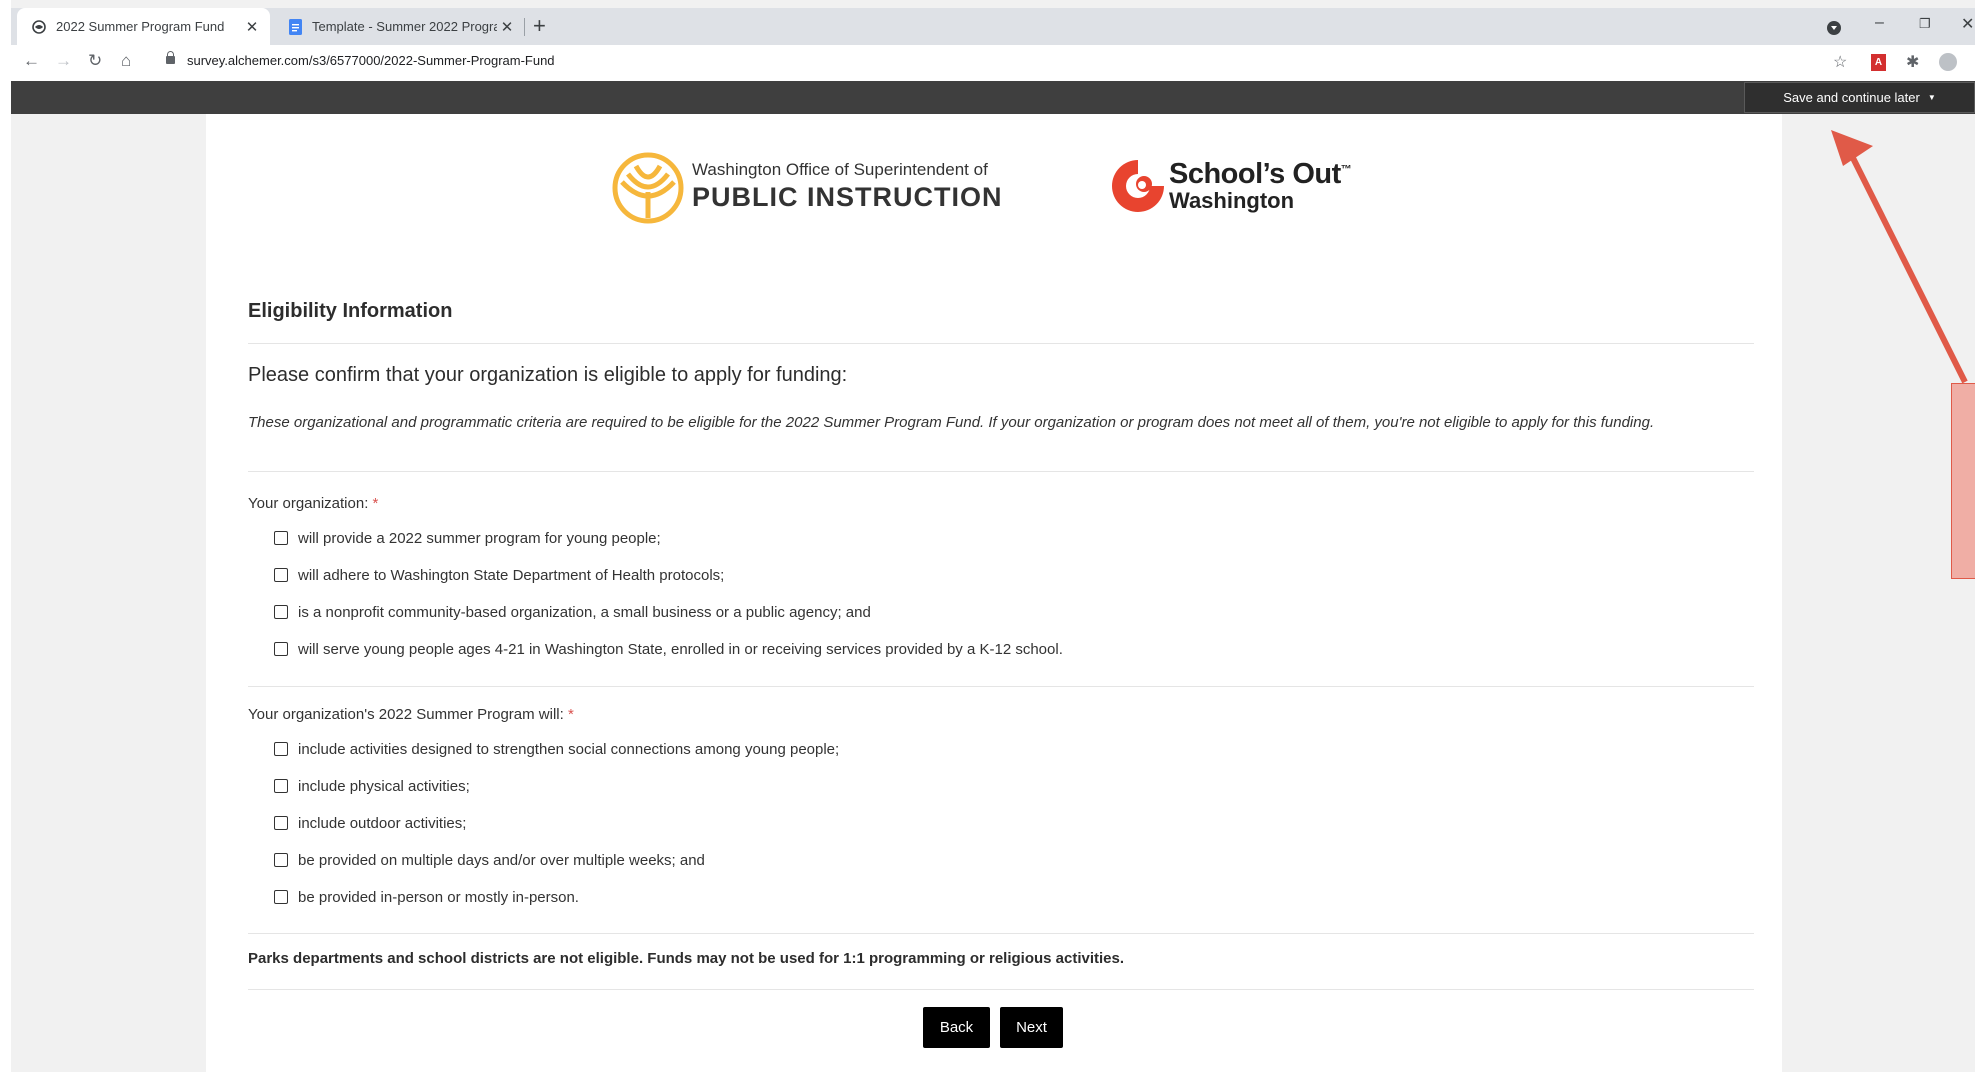 This screenshot has height=1072, width=1975. I want to click on globe-icon, so click(39, 26).